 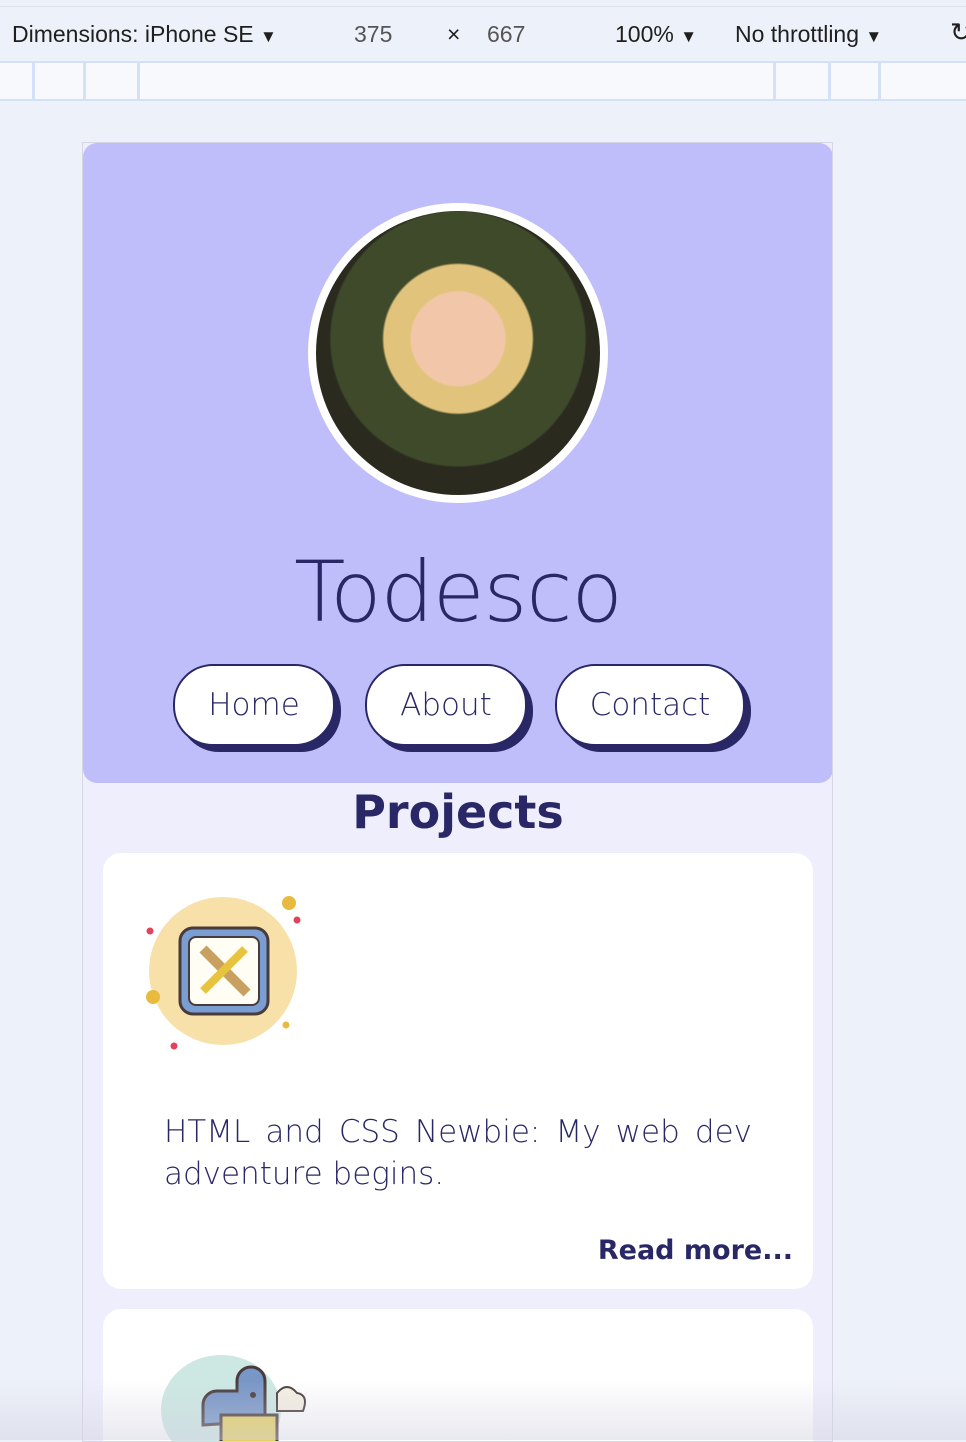 I want to click on media-query-ruler, so click(x=483, y=81).